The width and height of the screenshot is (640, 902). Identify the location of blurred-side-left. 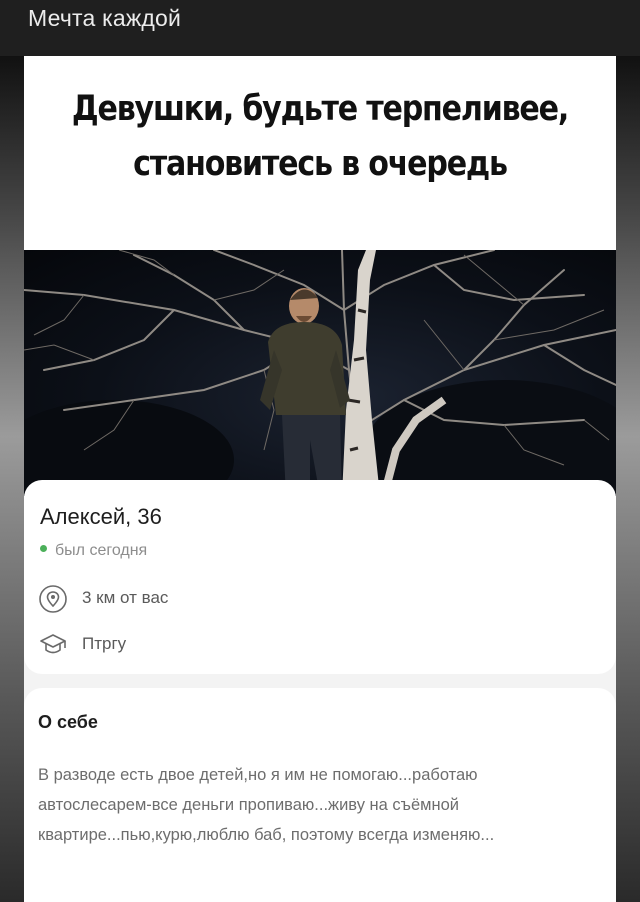
(12, 479).